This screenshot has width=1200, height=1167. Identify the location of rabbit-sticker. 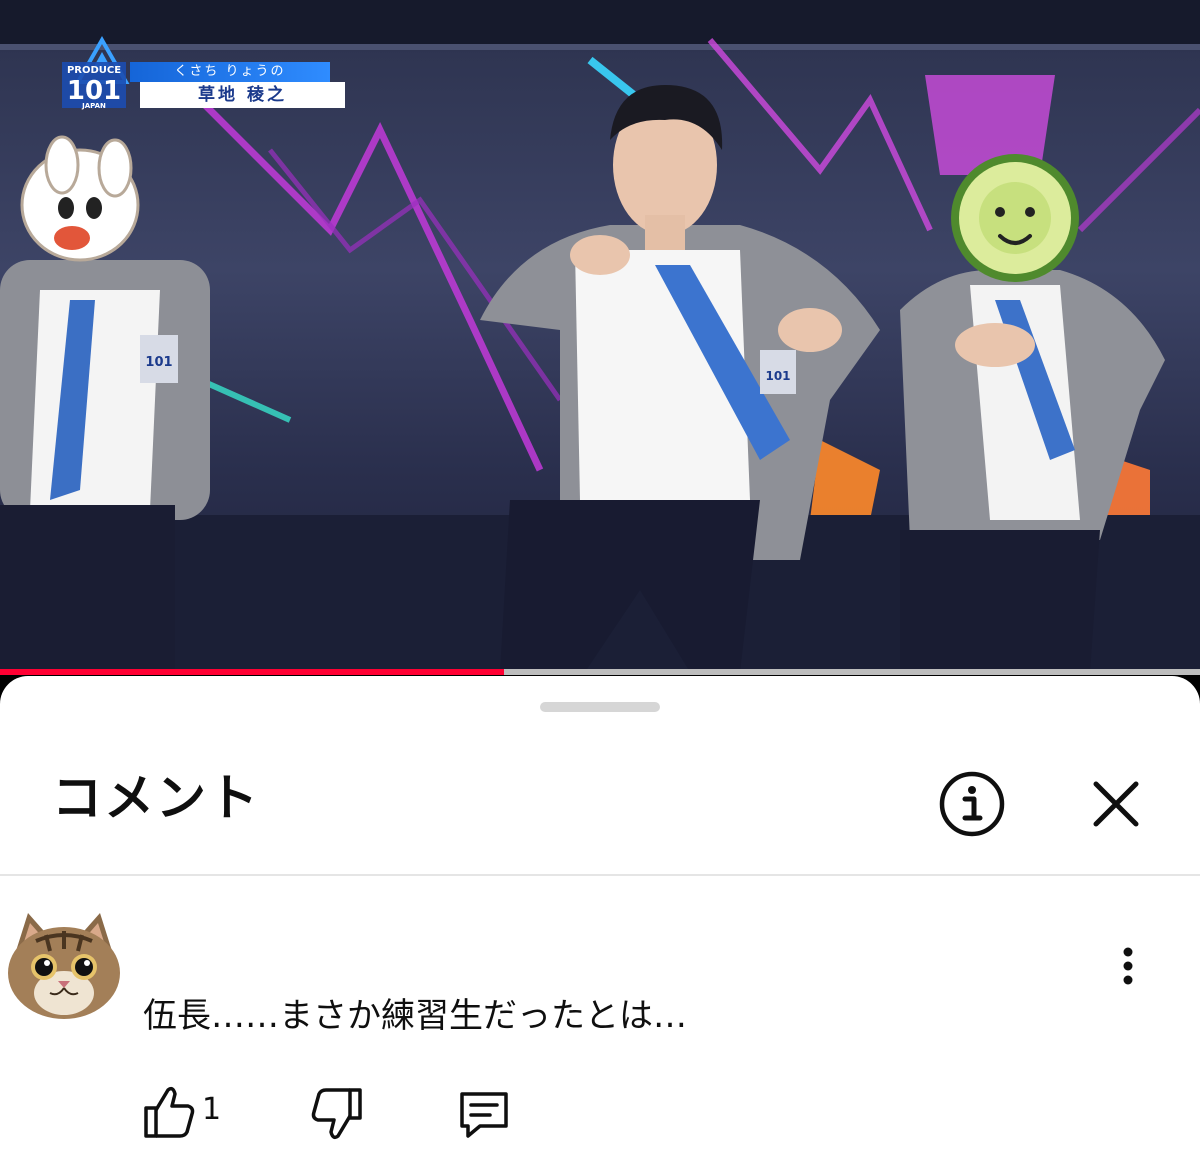
(80, 198).